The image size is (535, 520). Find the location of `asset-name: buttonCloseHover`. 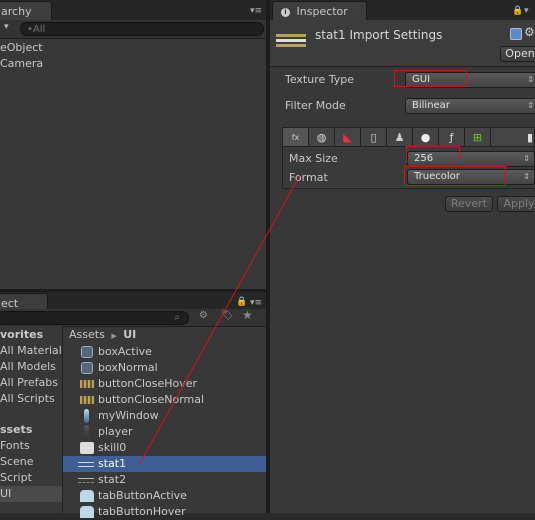

asset-name: buttonCloseHover is located at coordinates (148, 383).